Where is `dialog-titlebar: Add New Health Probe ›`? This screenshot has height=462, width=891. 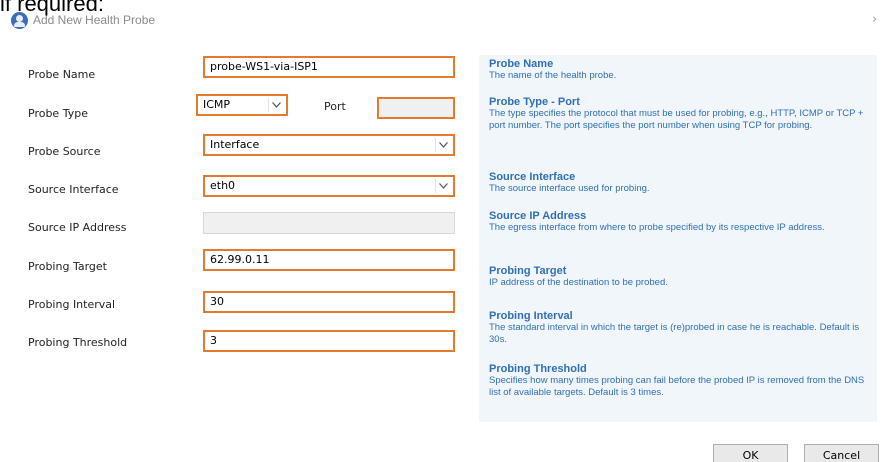 dialog-titlebar: Add New Health Probe › is located at coordinates (445, 21).